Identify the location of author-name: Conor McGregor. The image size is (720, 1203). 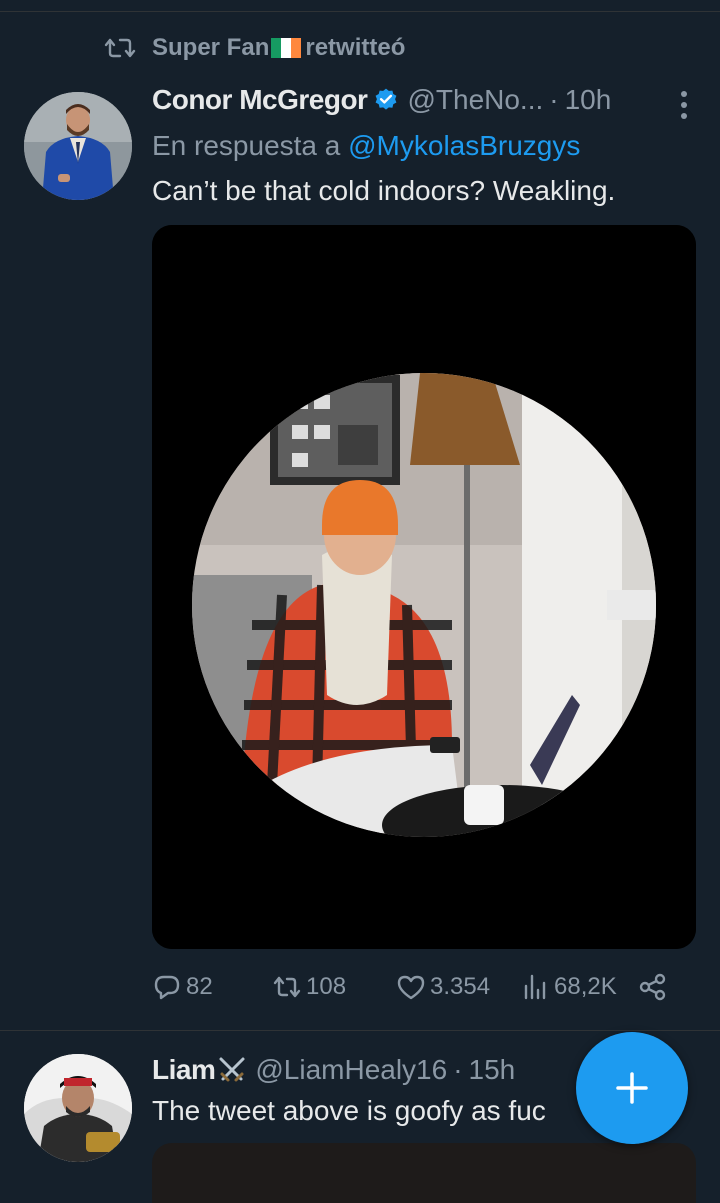
(260, 100).